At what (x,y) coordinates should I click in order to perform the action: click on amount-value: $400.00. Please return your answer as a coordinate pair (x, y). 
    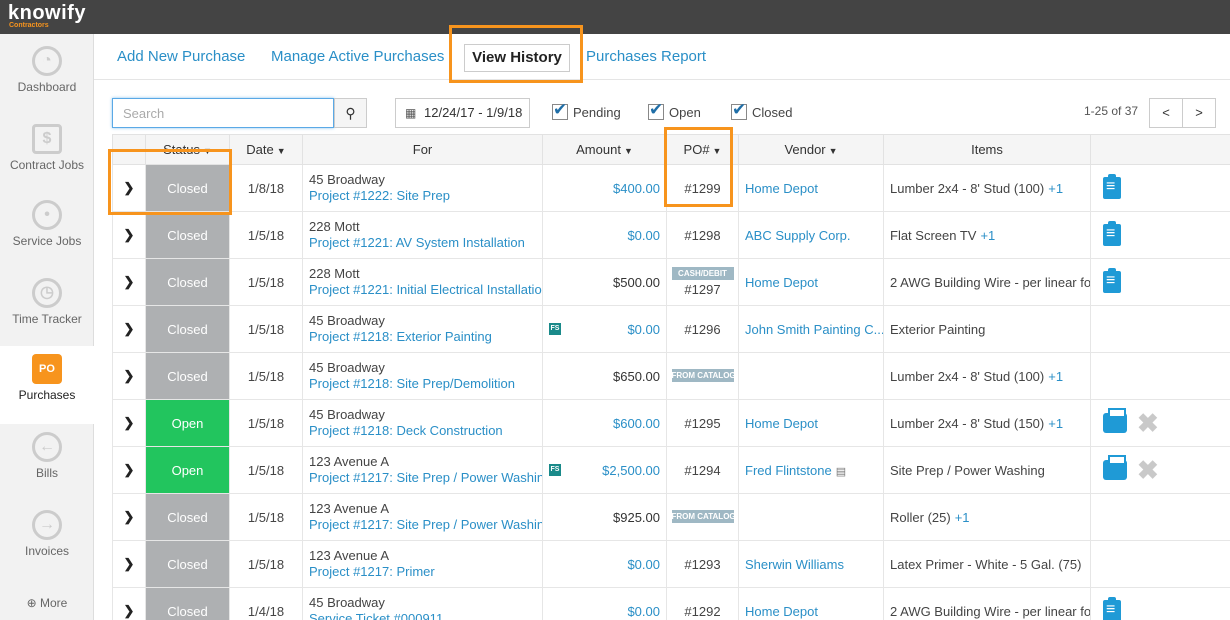
    Looking at the image, I should click on (636, 188).